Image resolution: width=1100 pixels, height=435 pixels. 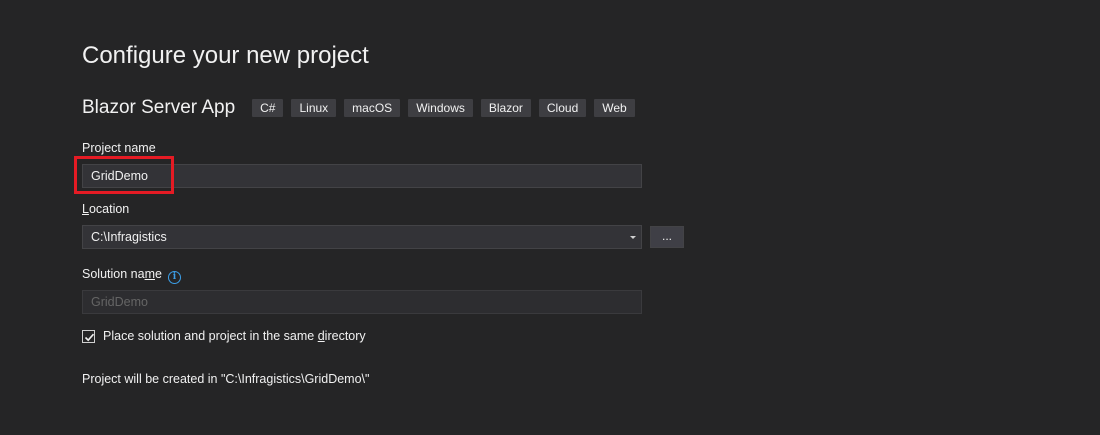 I want to click on solution-name-label: Solution name i, so click(x=131, y=275).